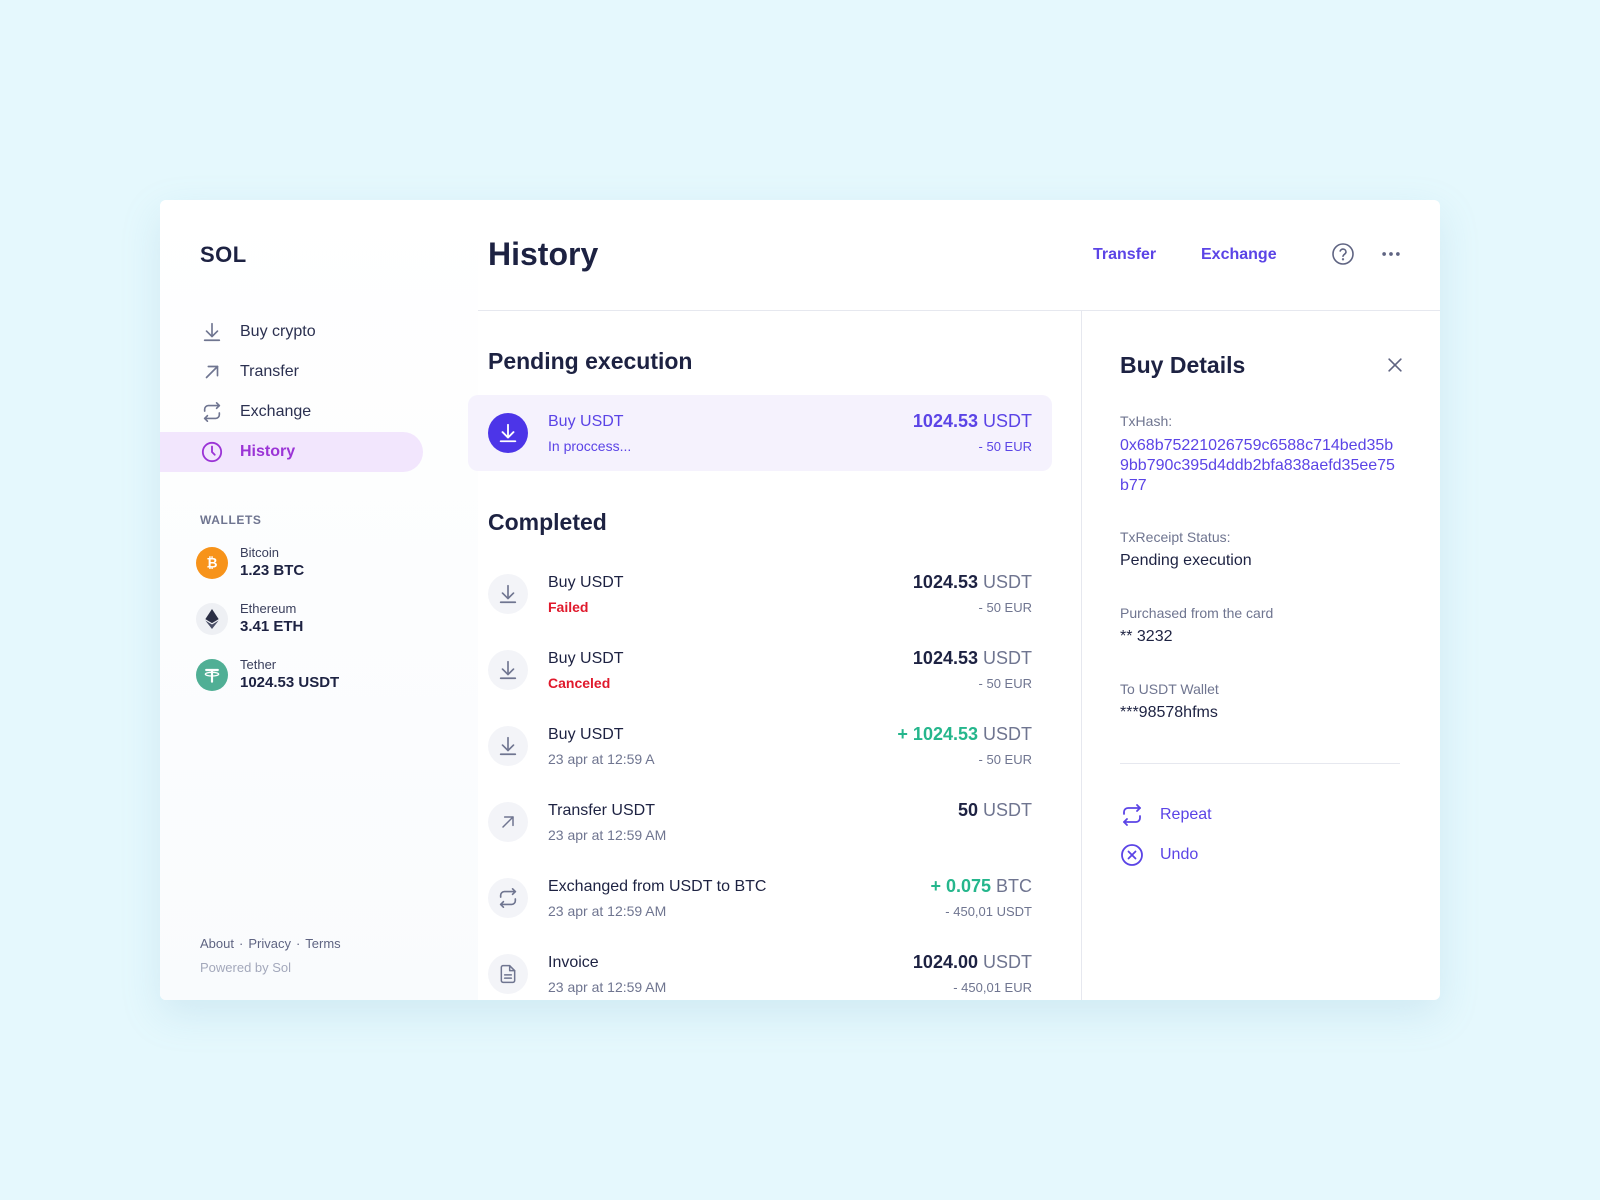 Image resolution: width=1600 pixels, height=1200 pixels. I want to click on transaction-amount: 1024.00 USDT, so click(972, 962).